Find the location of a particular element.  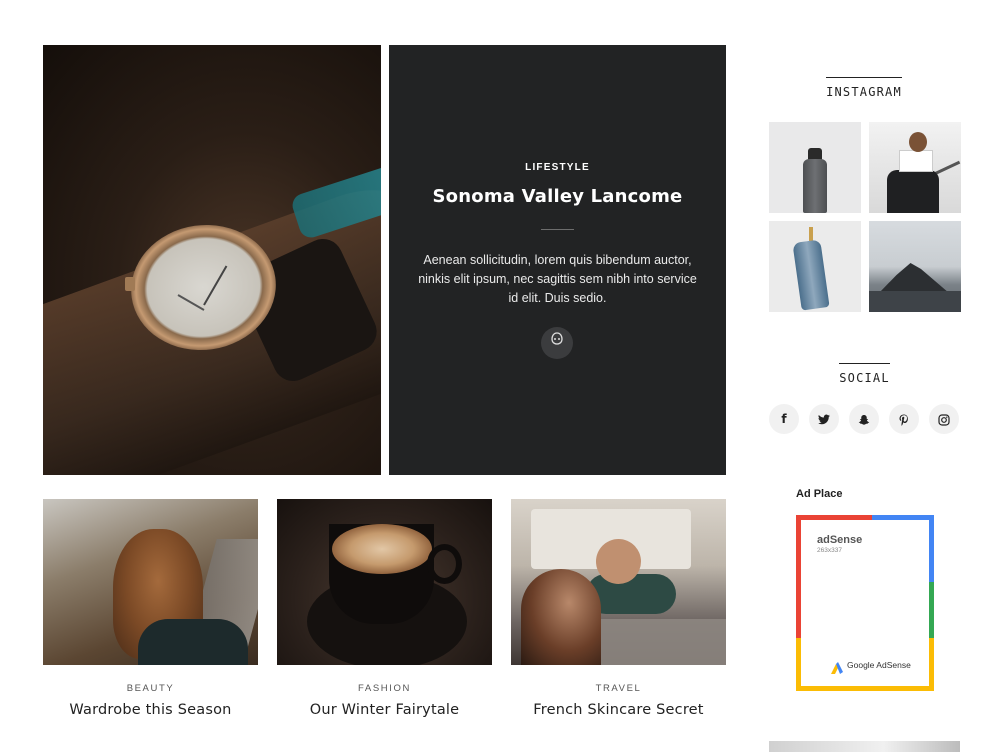

title-divider is located at coordinates (557, 229).